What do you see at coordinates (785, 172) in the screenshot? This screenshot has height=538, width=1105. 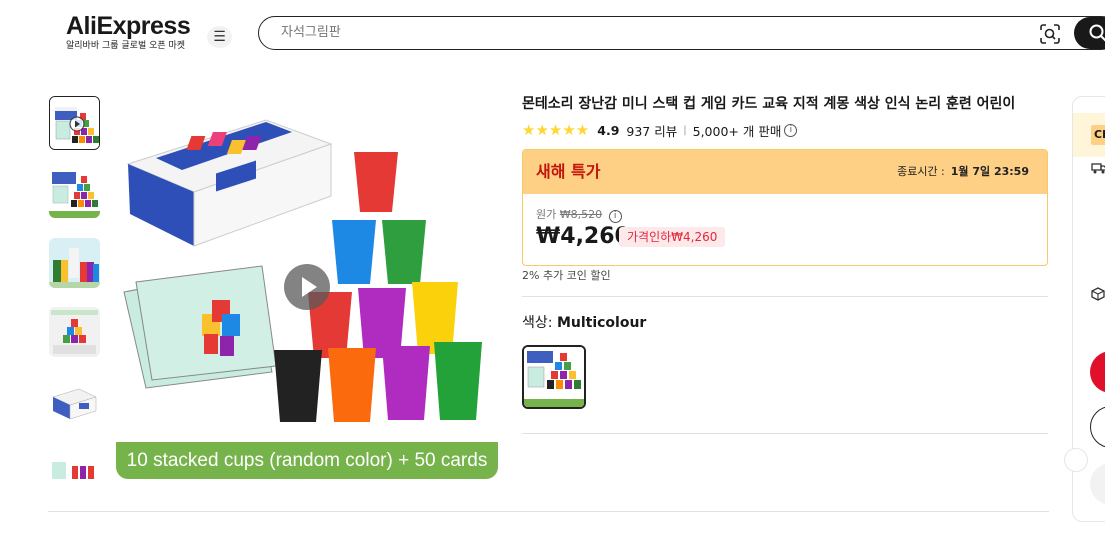 I see `deal-header: 새해 특가 종료시간 : 1월 7일 23:59` at bounding box center [785, 172].